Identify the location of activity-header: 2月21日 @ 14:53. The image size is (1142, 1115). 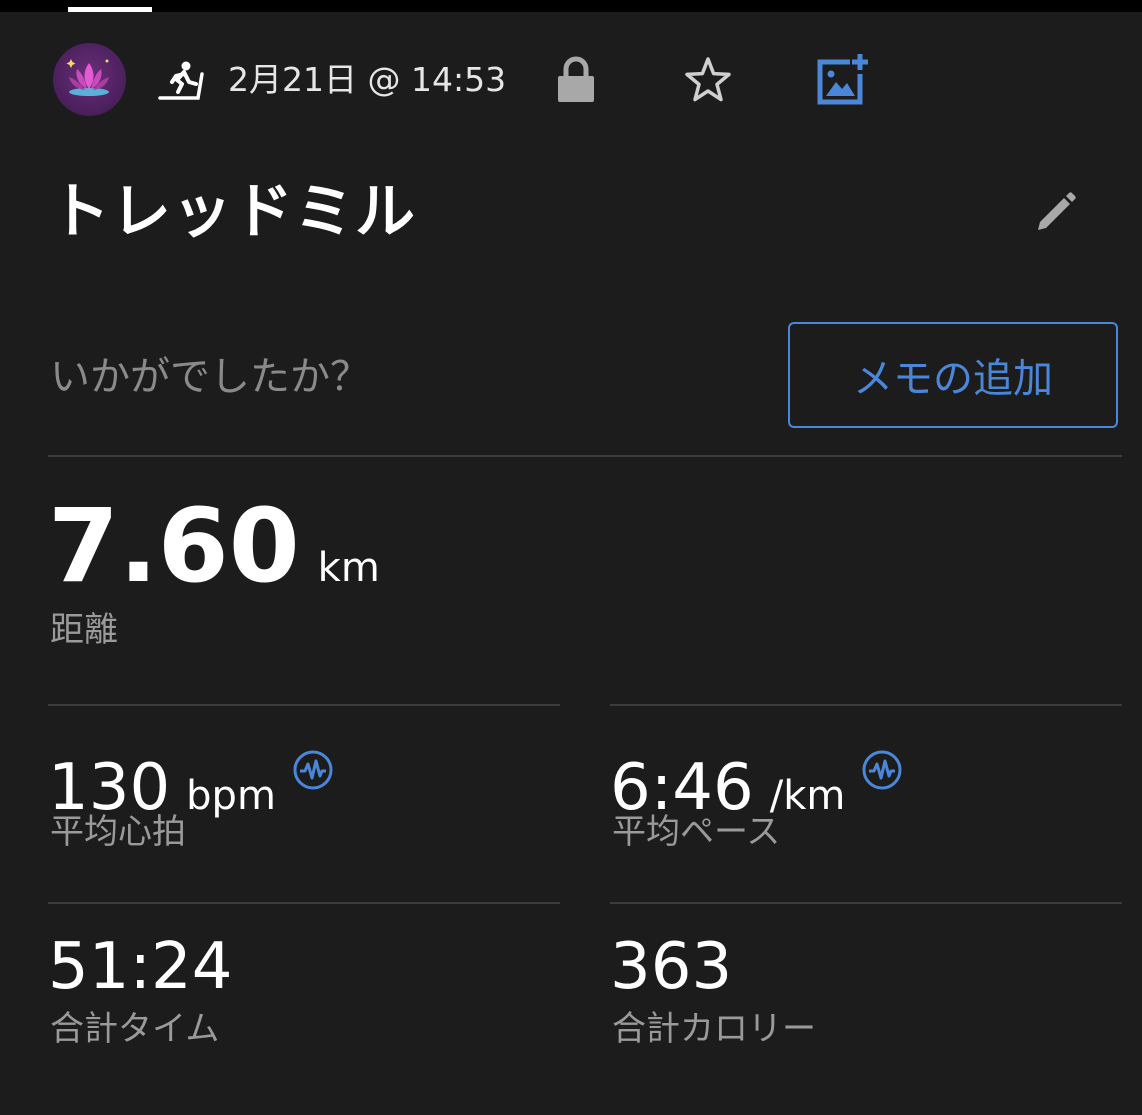
(571, 80).